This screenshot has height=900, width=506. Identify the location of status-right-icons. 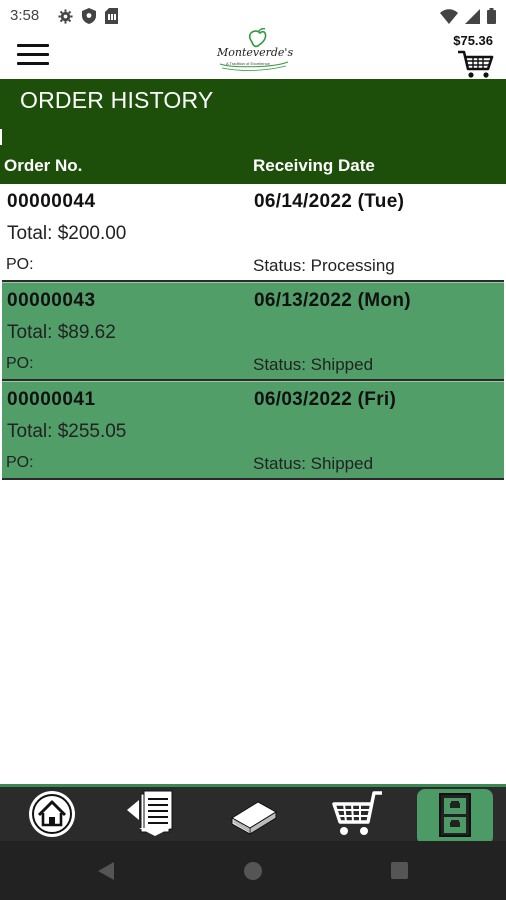
(468, 18).